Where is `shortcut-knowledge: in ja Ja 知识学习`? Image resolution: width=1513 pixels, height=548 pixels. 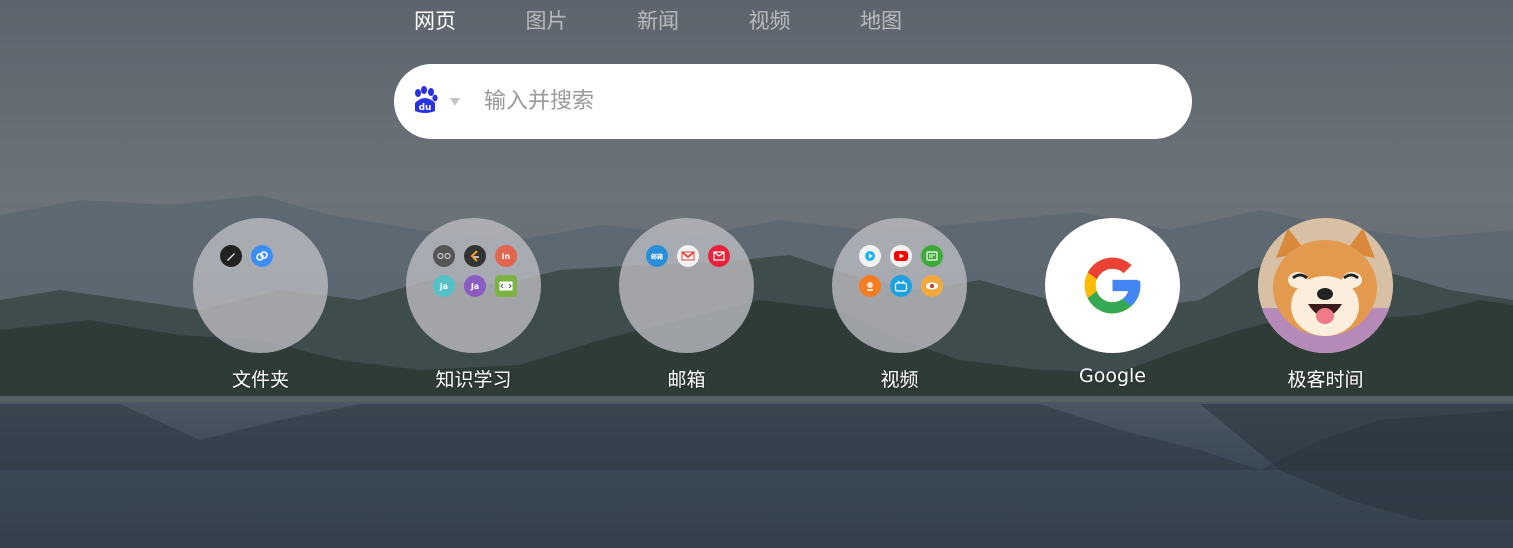
shortcut-knowledge: in ja Ja 知识学习 is located at coordinates (473, 305).